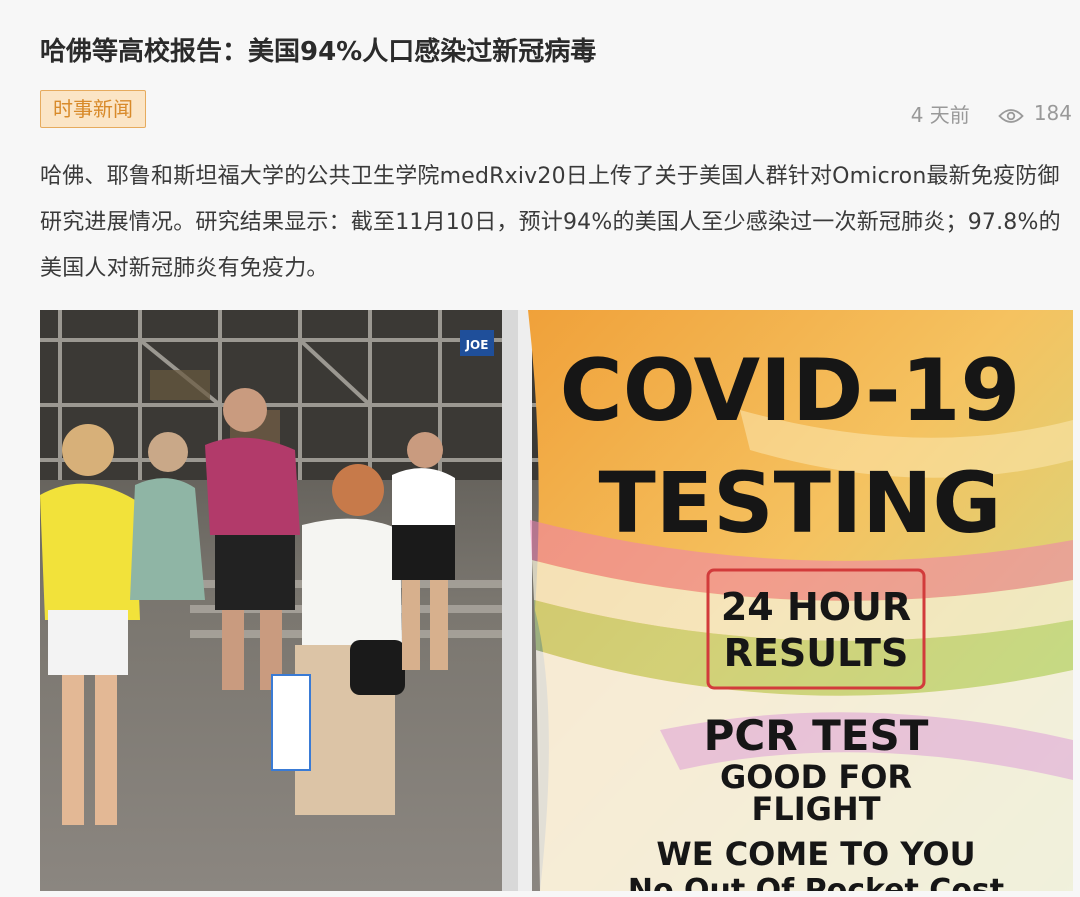 Image resolution: width=1080 pixels, height=897 pixels. What do you see at coordinates (1052, 113) in the screenshot?
I see `view-count: 184` at bounding box center [1052, 113].